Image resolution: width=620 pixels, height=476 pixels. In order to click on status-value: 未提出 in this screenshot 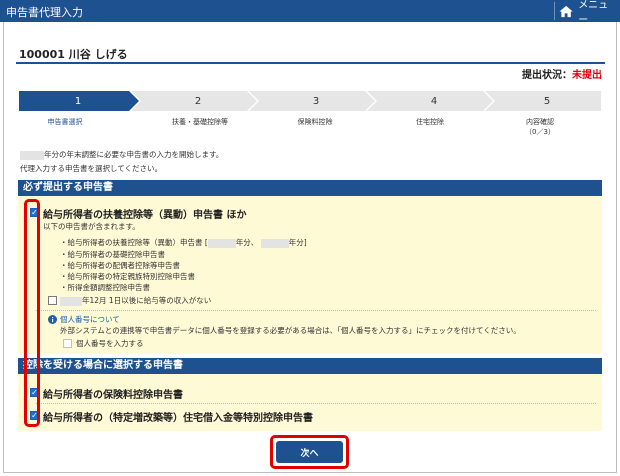, I will do `click(587, 75)`.